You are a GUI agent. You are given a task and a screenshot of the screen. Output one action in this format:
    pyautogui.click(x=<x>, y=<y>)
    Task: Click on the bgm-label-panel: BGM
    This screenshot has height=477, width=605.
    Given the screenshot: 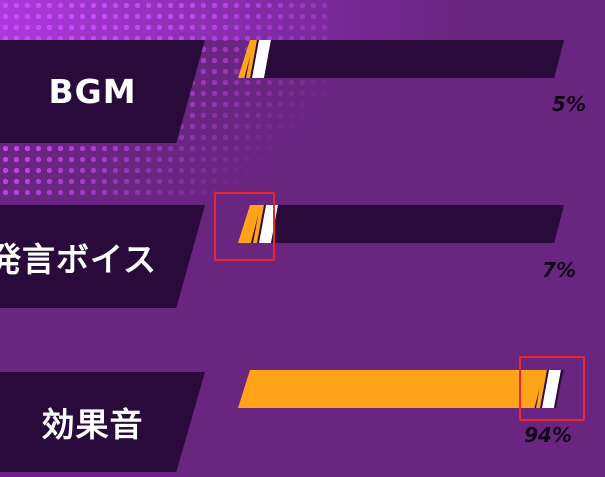 What is the action you would take?
    pyautogui.click(x=102, y=91)
    